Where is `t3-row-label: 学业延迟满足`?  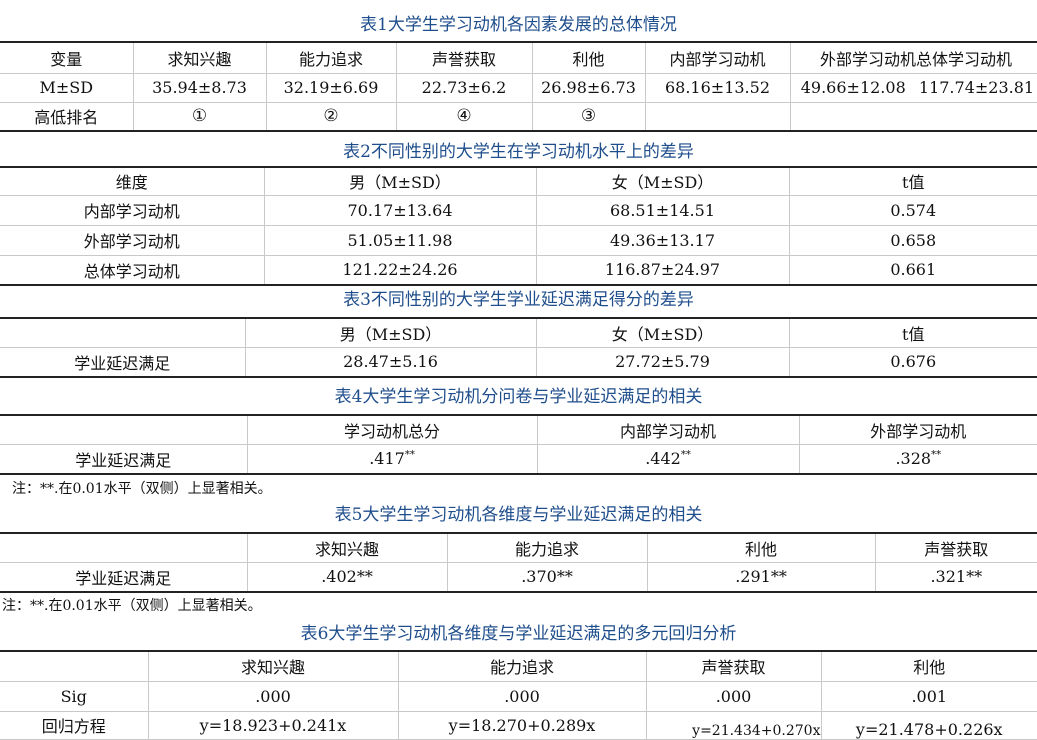
t3-row-label: 学业延迟满足 is located at coordinates (123, 362).